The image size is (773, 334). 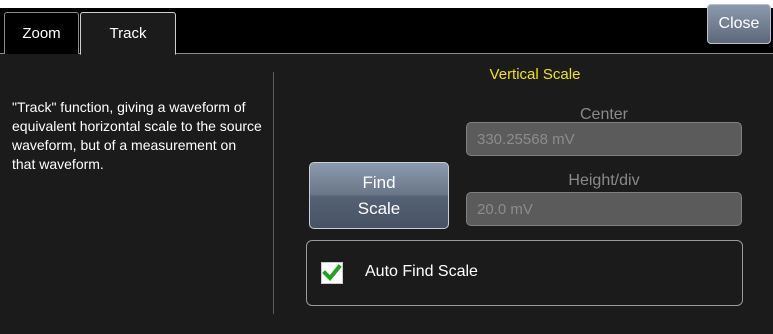 I want to click on height-div-value: 20.0 mV, so click(x=505, y=209).